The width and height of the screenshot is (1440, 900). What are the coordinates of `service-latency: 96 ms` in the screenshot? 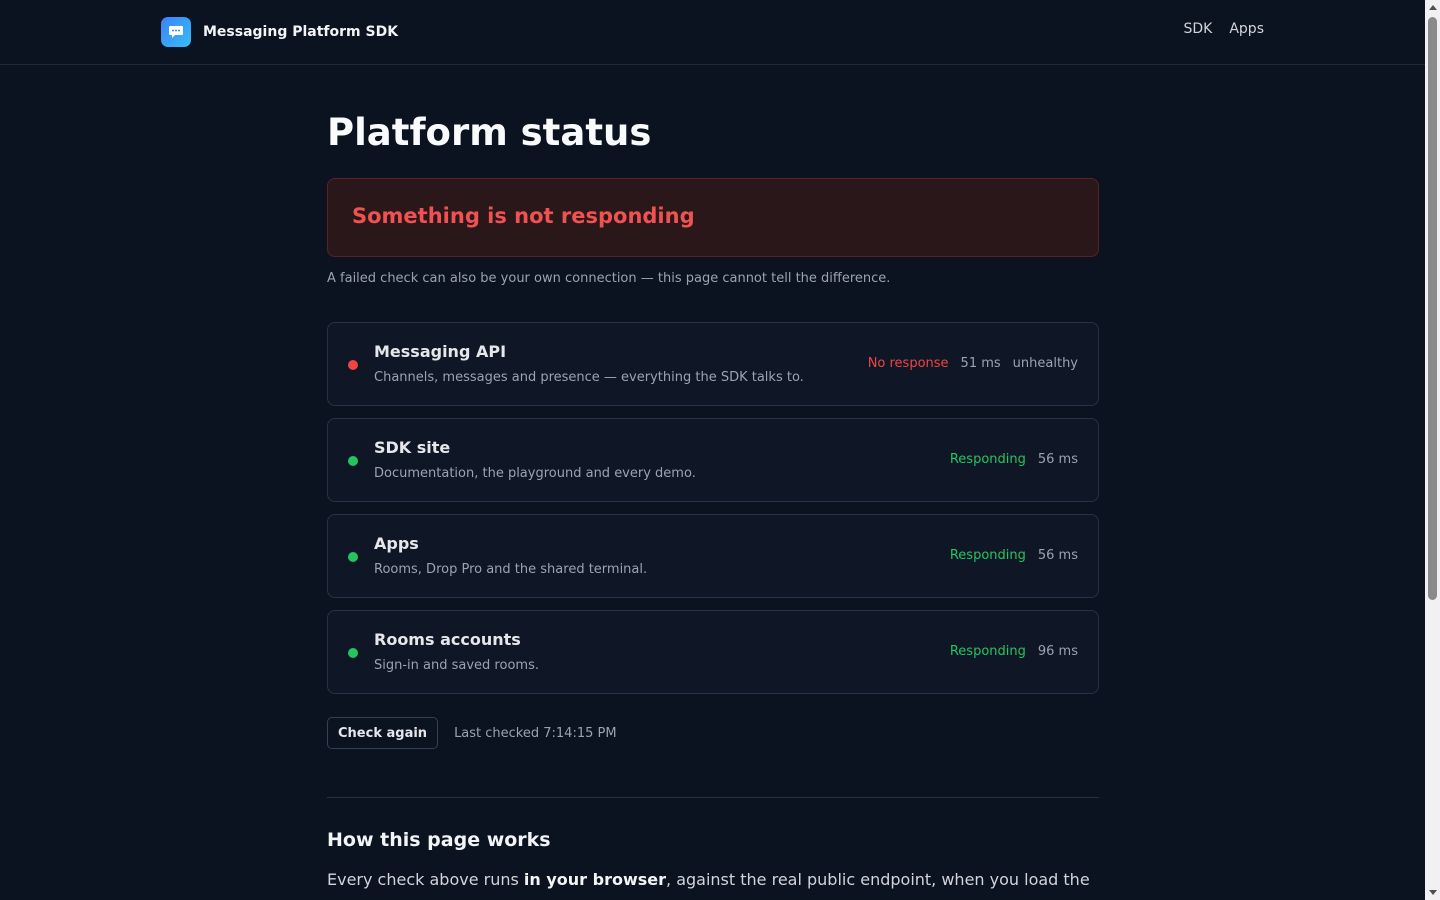 It's located at (1057, 651).